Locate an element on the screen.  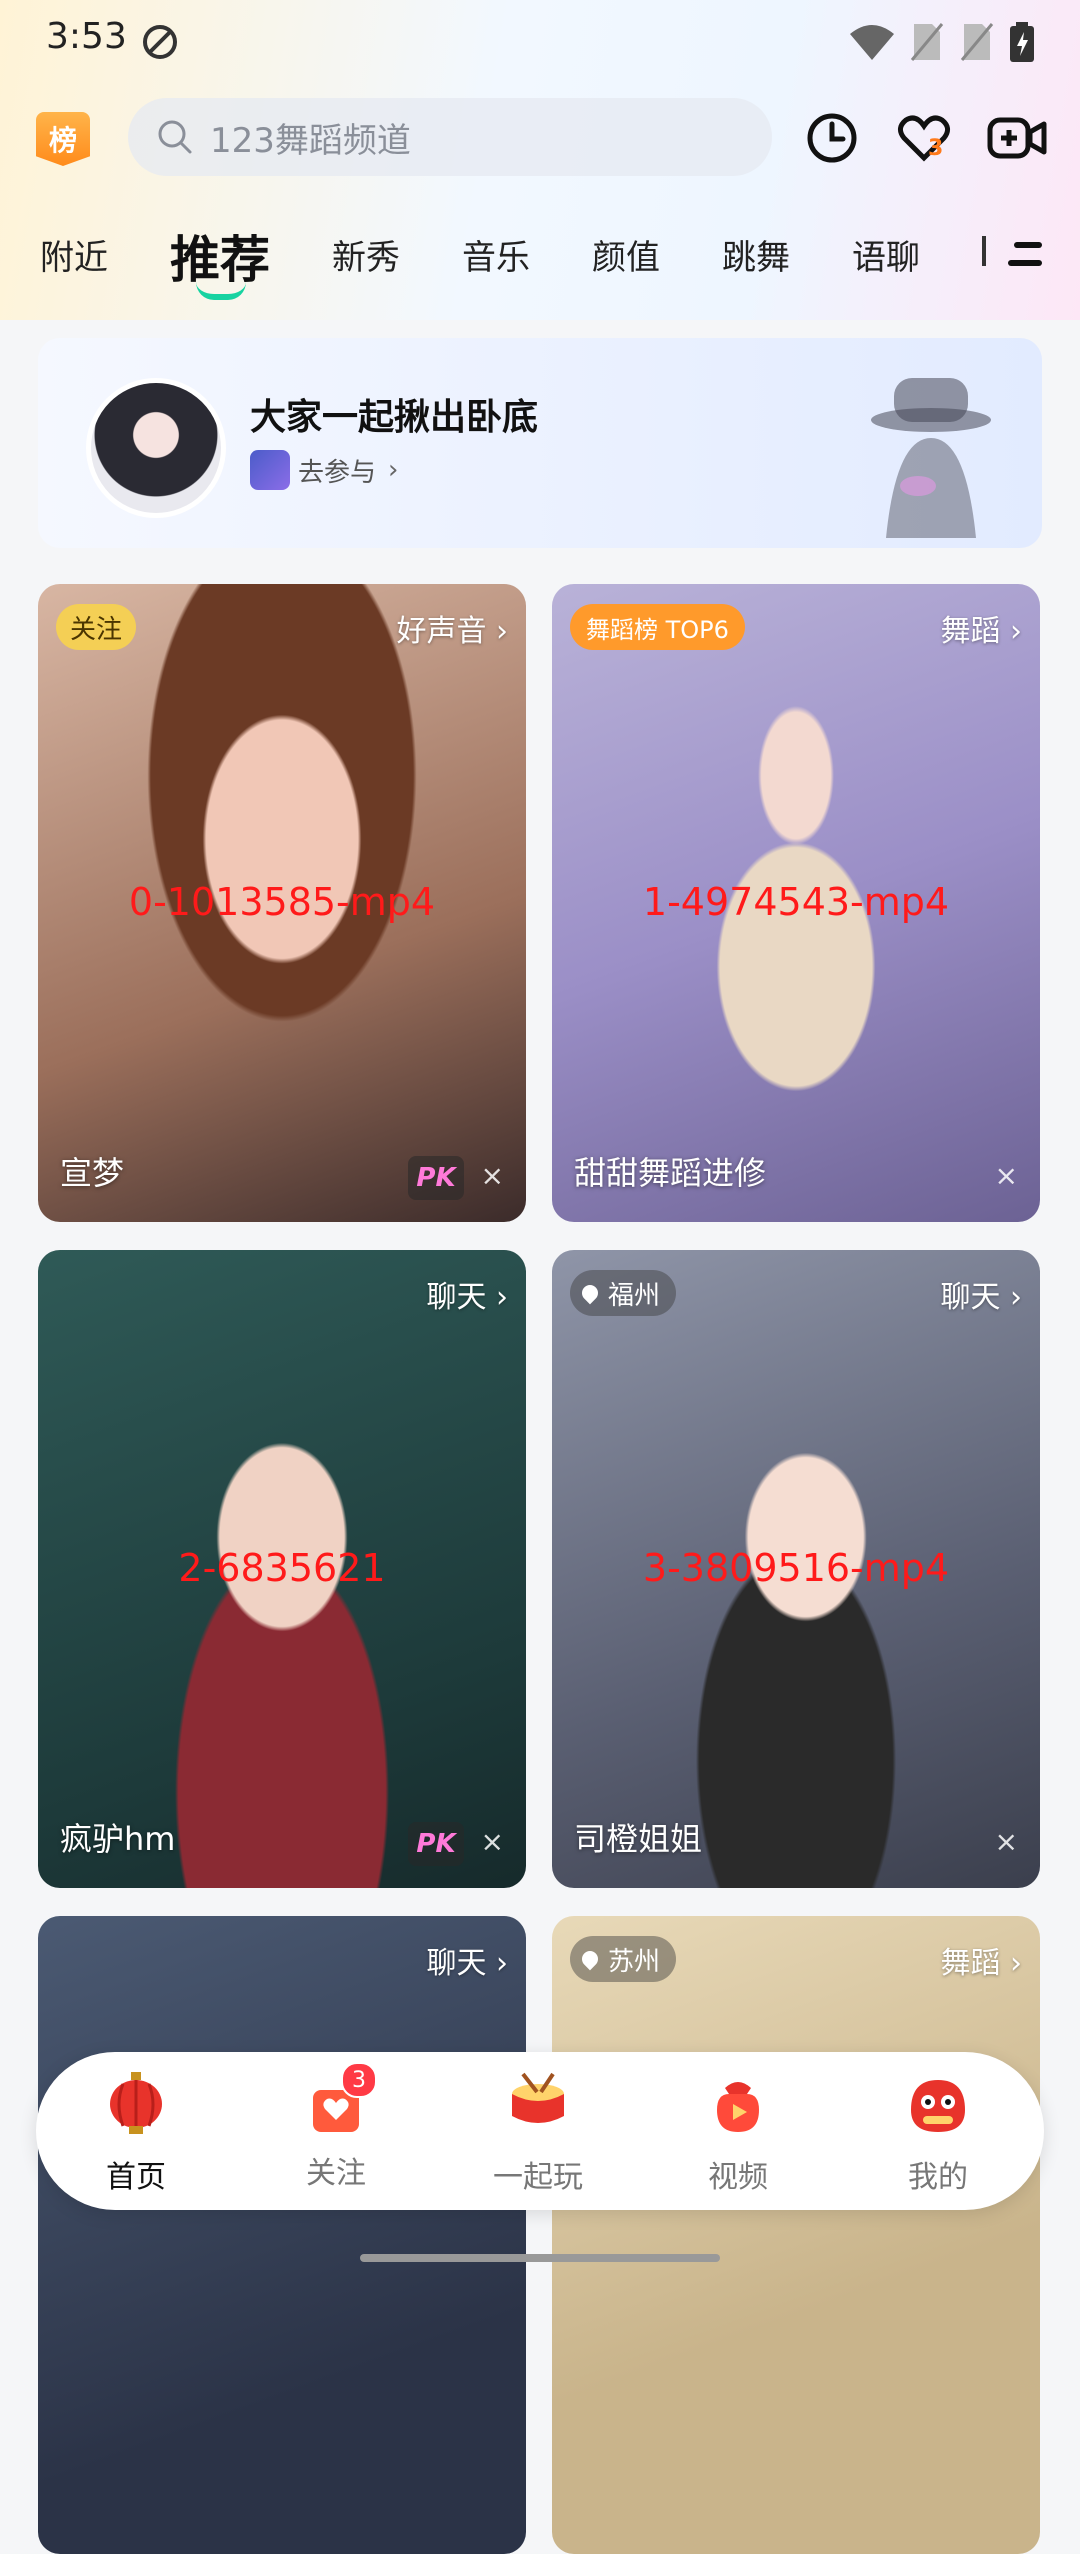
banner-subtitle: 去参与 is located at coordinates (337, 472).